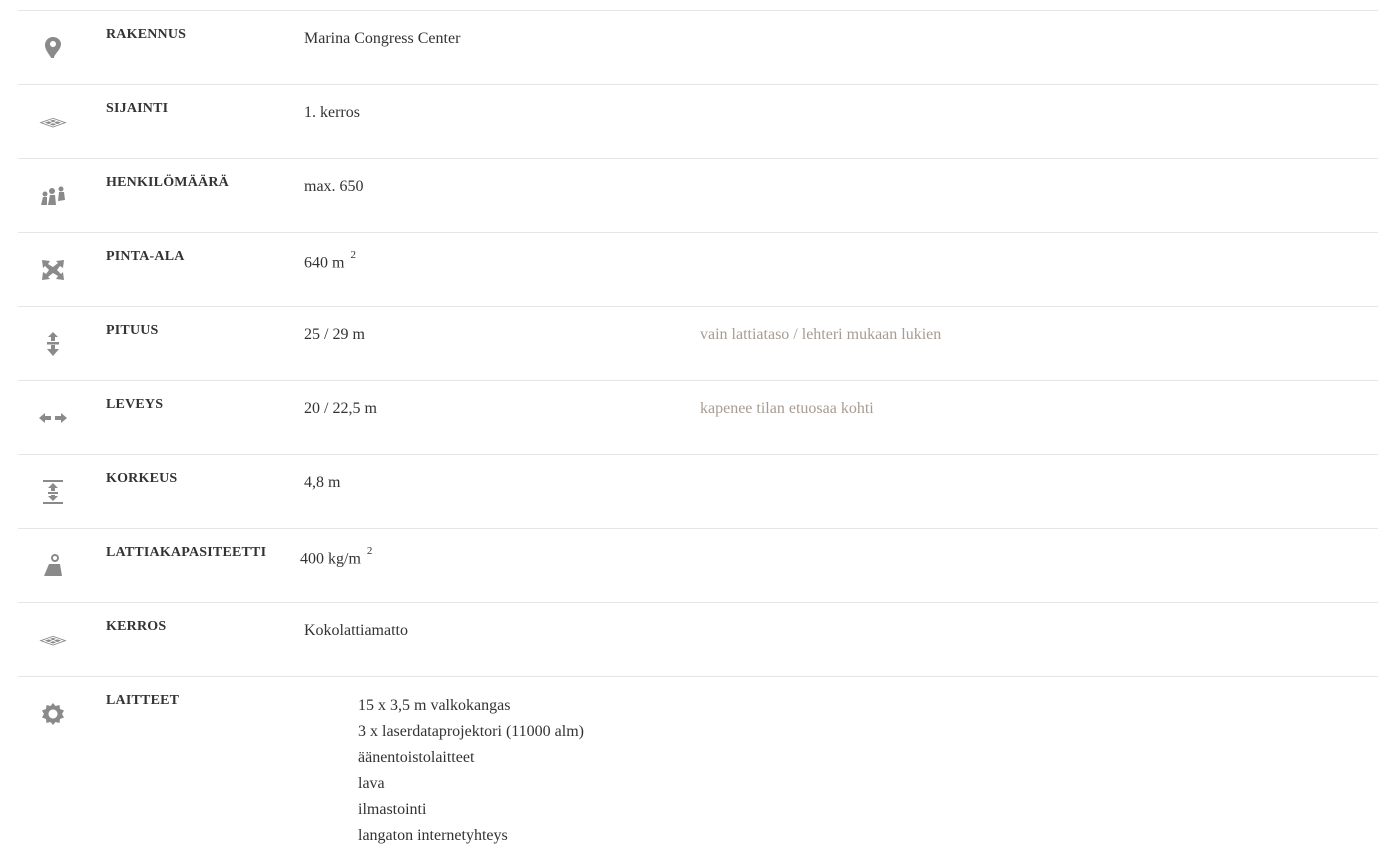 The width and height of the screenshot is (1385, 856). I want to click on vertical-arrows-icon, so click(53, 344).